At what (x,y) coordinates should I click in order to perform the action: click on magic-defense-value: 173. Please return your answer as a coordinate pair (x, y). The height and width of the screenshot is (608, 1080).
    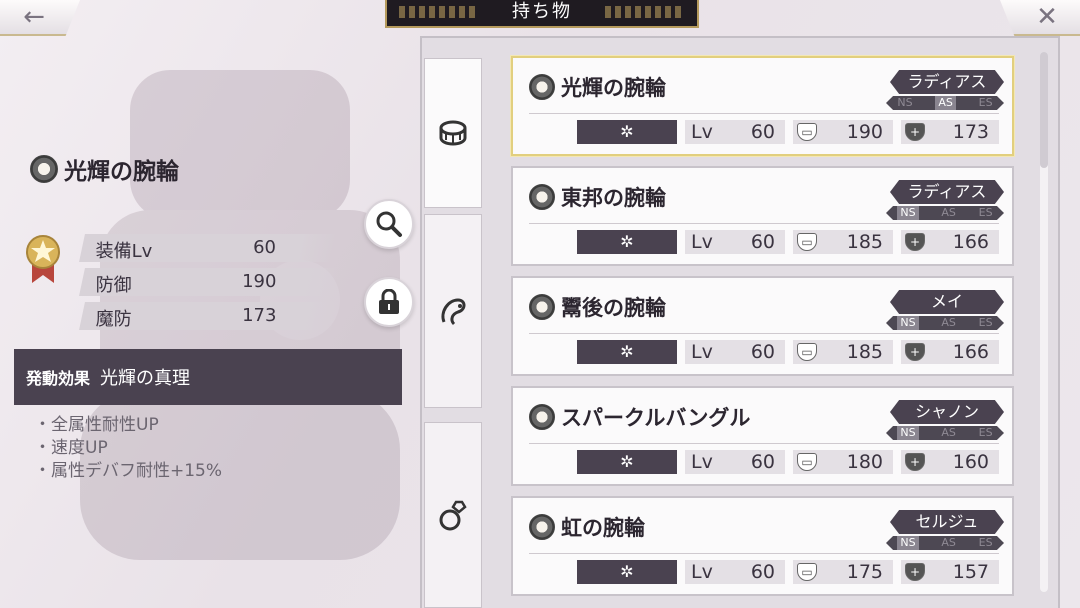
    Looking at the image, I should click on (970, 132).